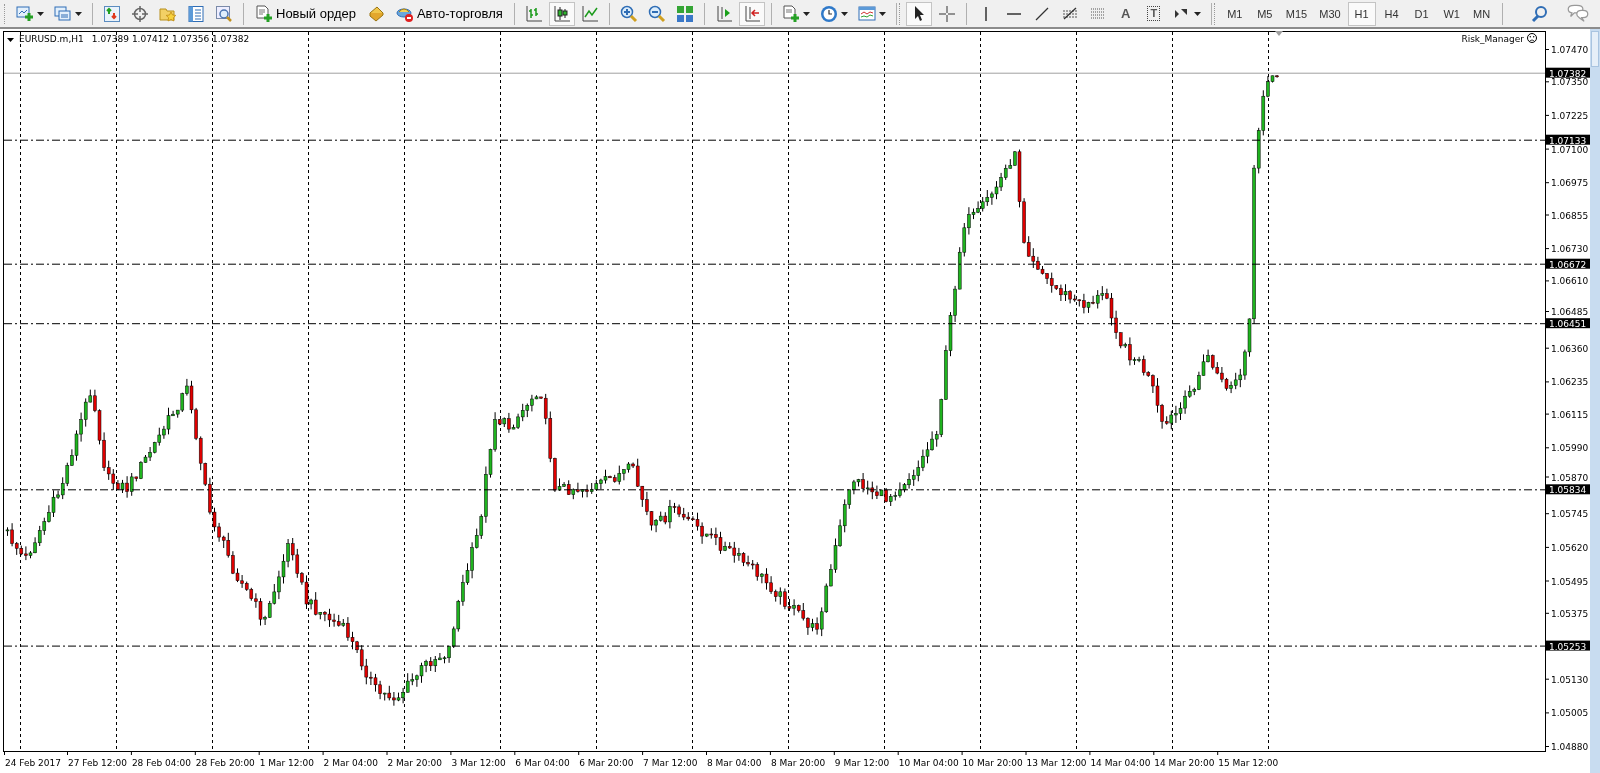  Describe the element at coordinates (1279, 33) in the screenshot. I see `shift-marker-icon` at that location.